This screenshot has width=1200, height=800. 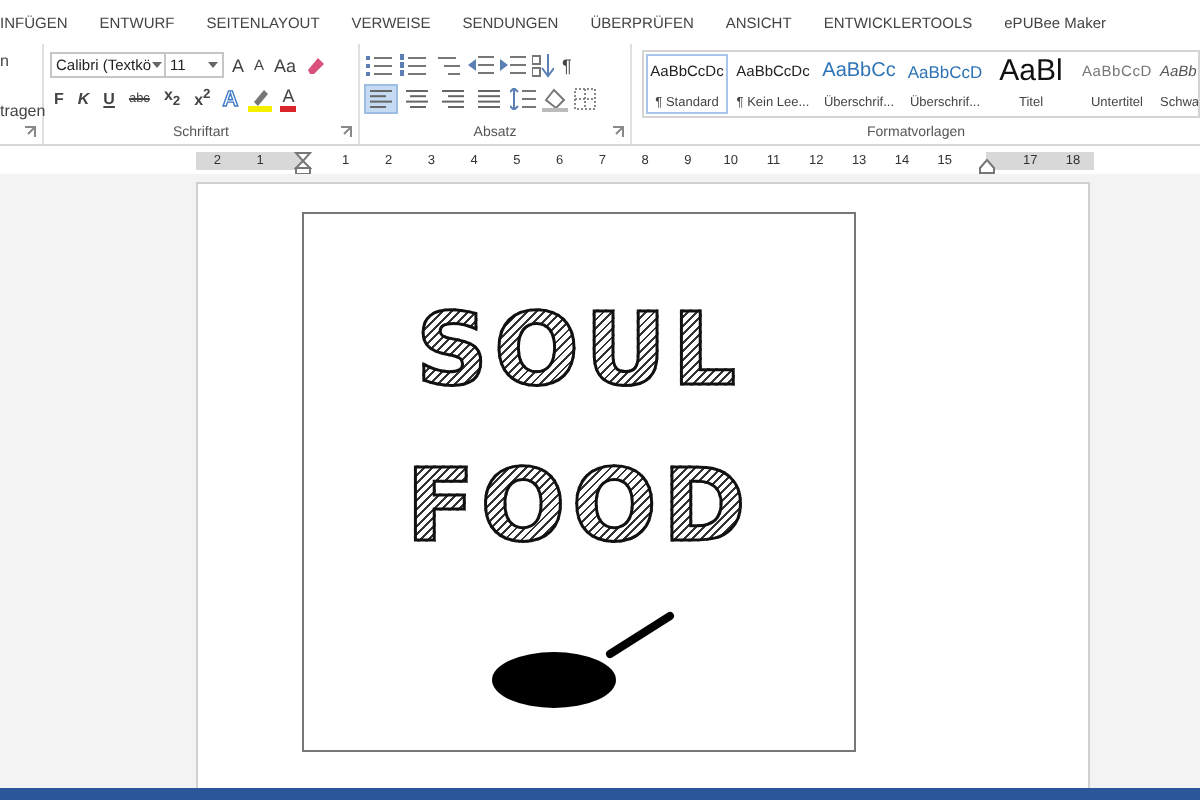 What do you see at coordinates (555, 99) in the screenshot?
I see `shading-icon` at bounding box center [555, 99].